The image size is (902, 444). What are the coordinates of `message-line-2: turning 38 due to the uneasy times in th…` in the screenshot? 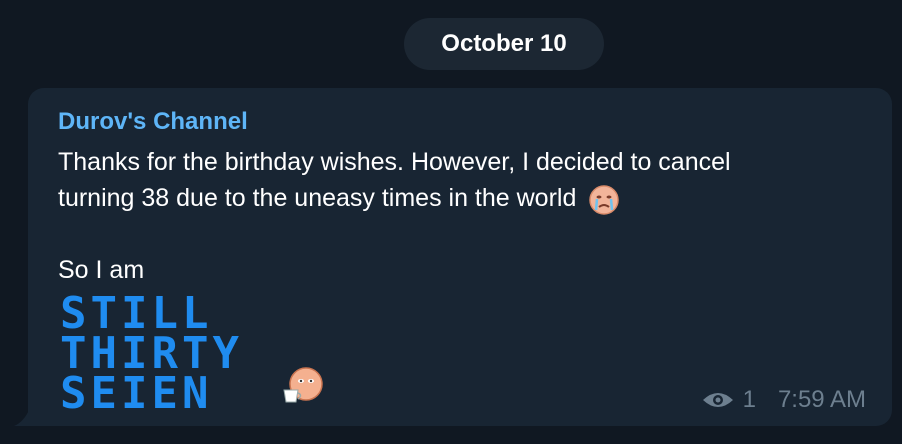 It's located at (458, 198).